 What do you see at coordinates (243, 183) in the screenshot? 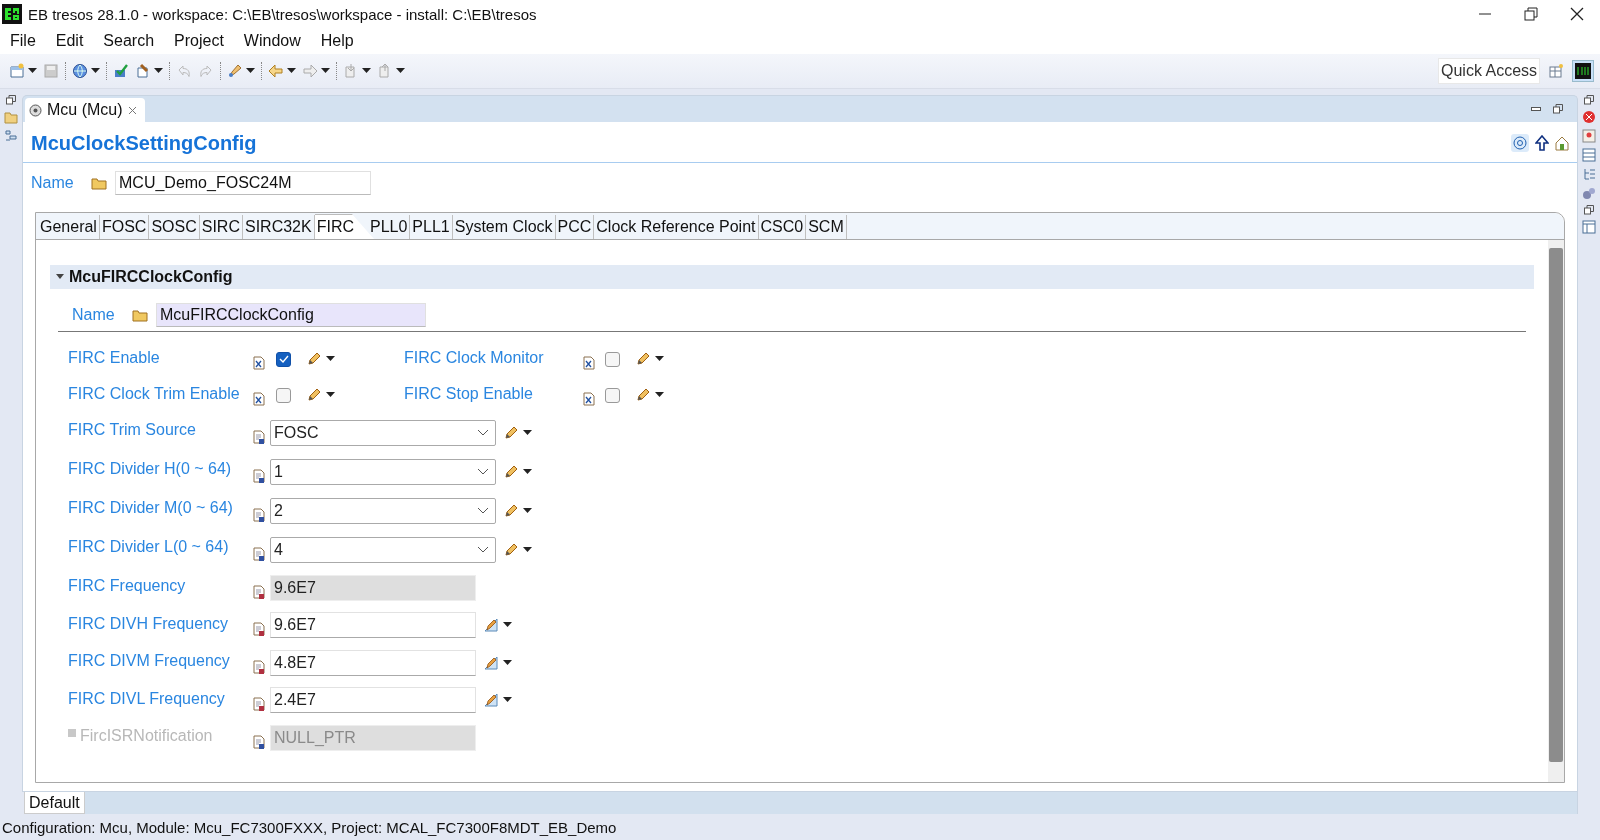
I see `input-field: MCU_Demo_FOSC24M` at bounding box center [243, 183].